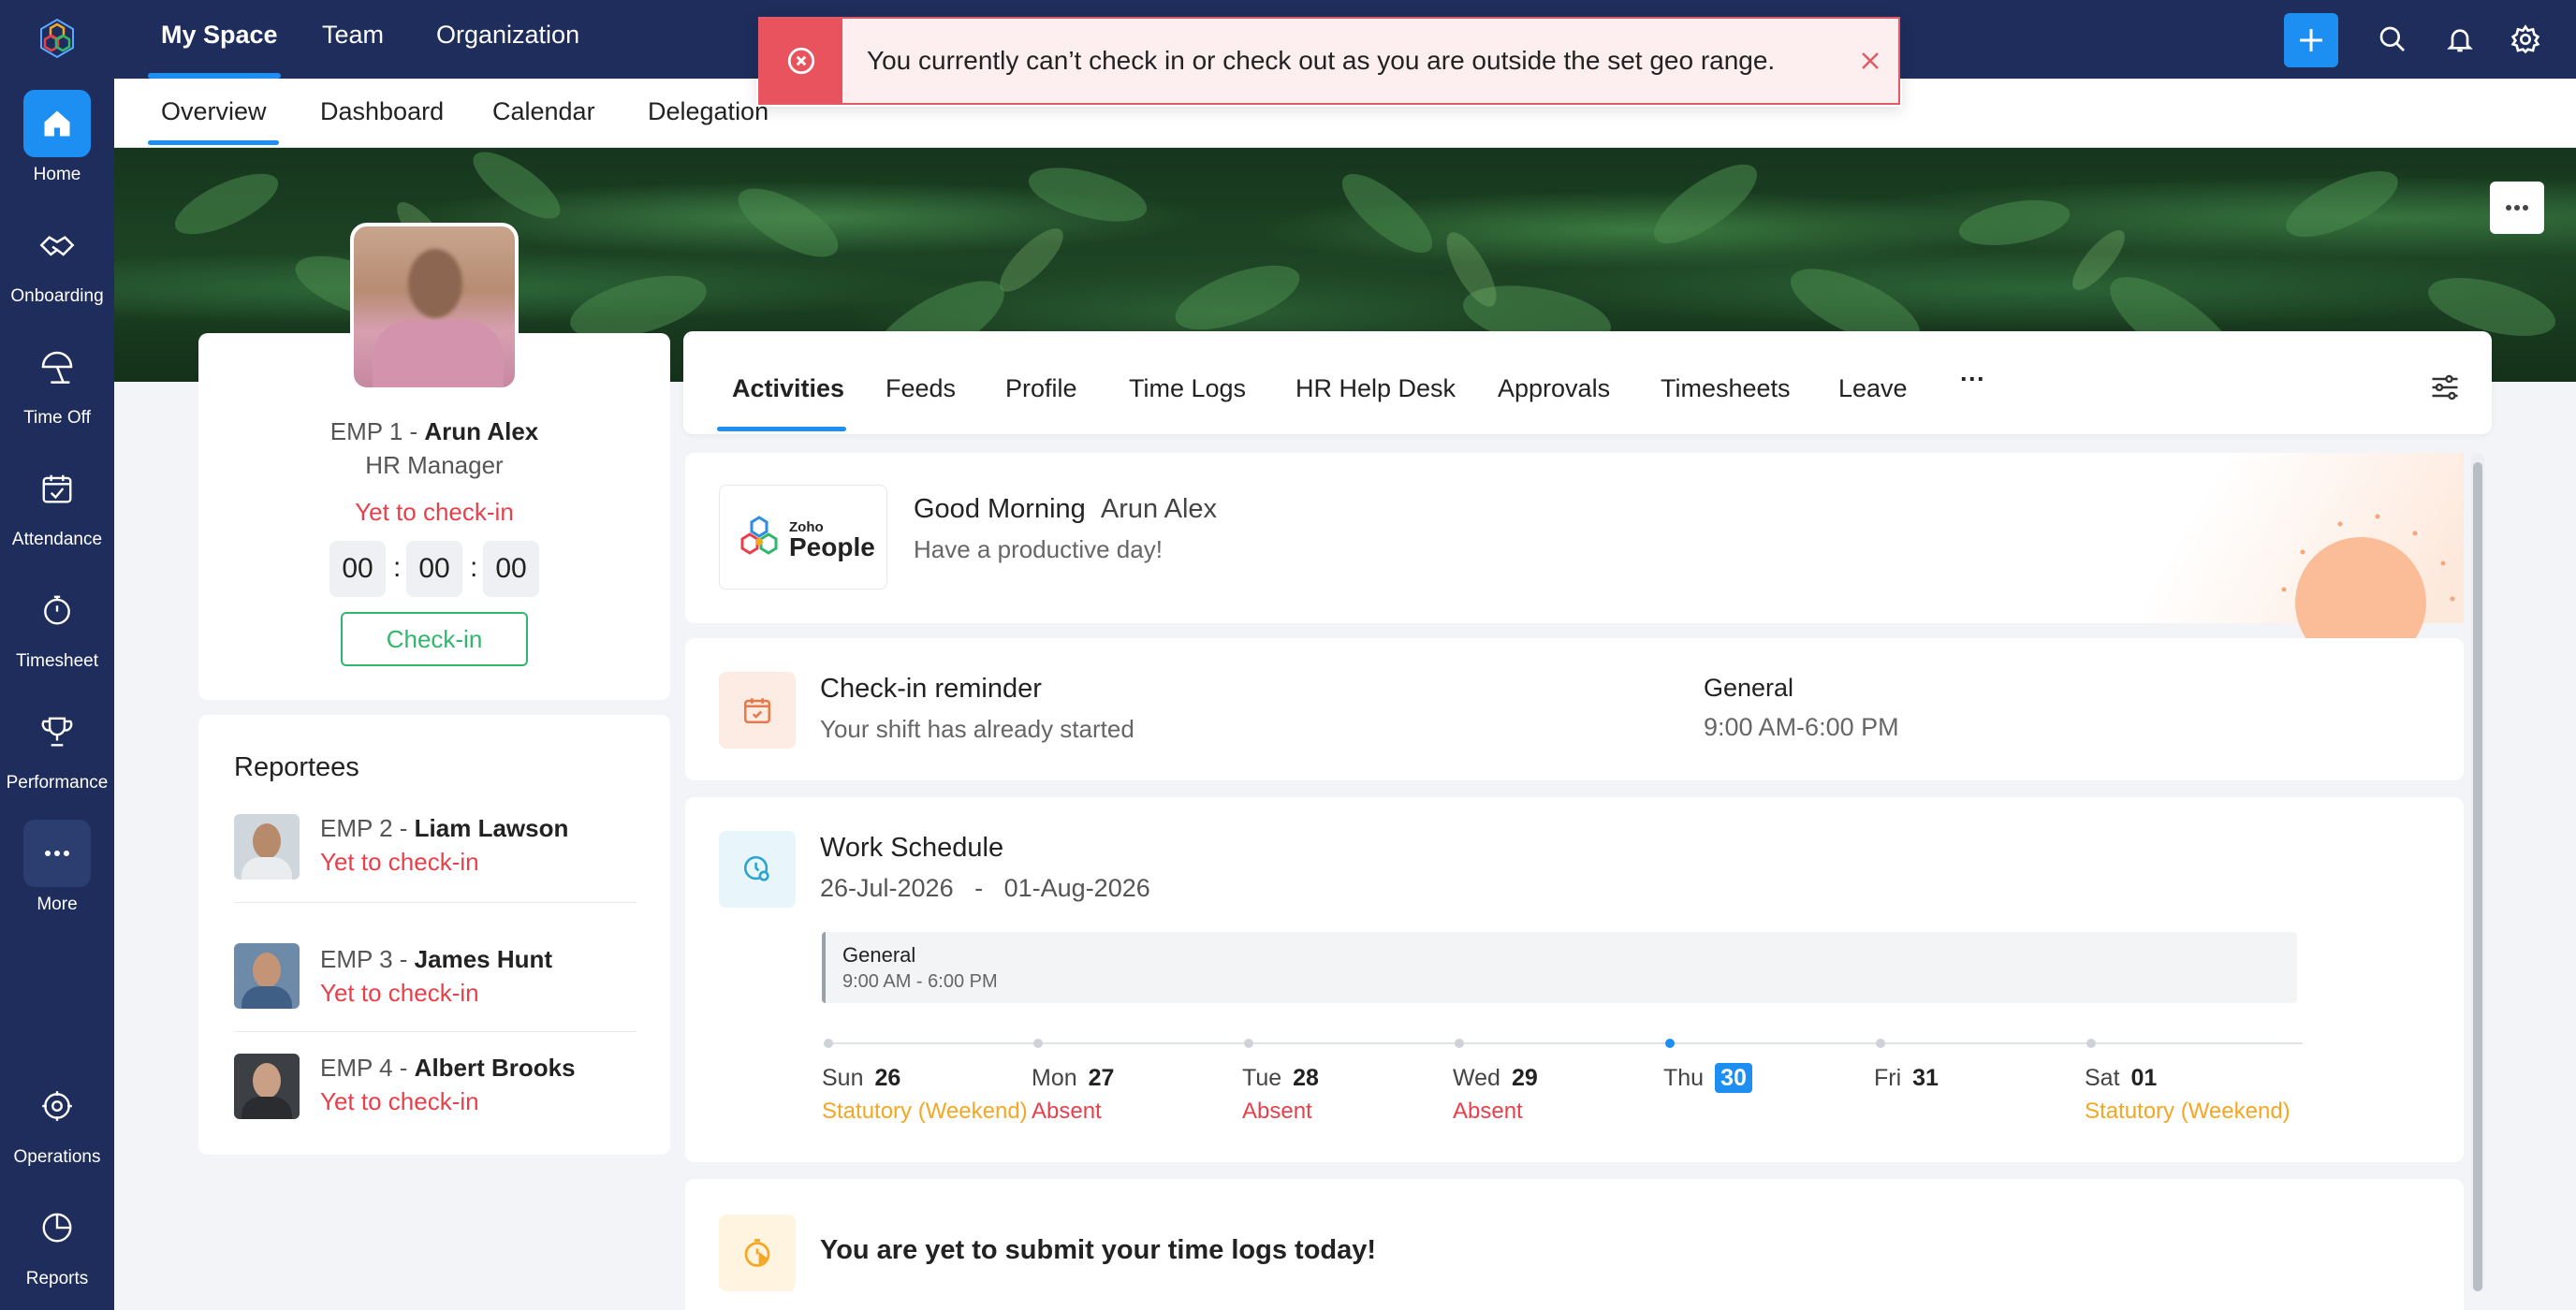  What do you see at coordinates (353, 35) in the screenshot?
I see `tab-team: Team` at bounding box center [353, 35].